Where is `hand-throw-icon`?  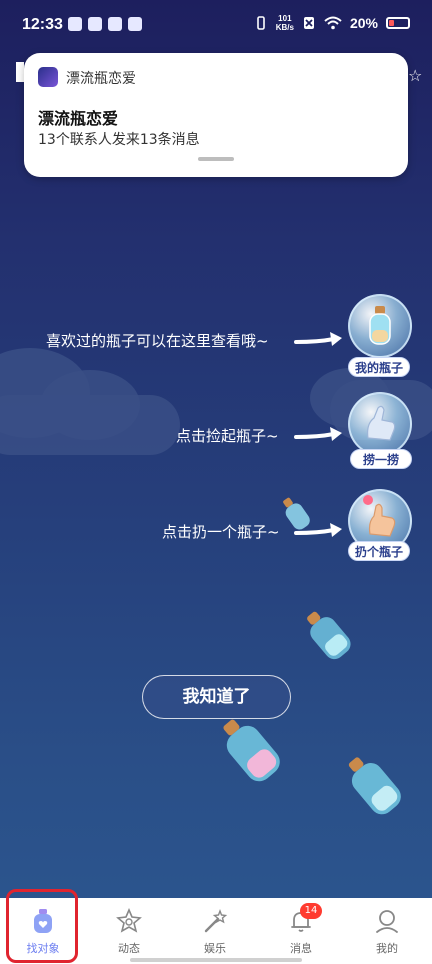
hand-throw-icon is located at coordinates (379, 516).